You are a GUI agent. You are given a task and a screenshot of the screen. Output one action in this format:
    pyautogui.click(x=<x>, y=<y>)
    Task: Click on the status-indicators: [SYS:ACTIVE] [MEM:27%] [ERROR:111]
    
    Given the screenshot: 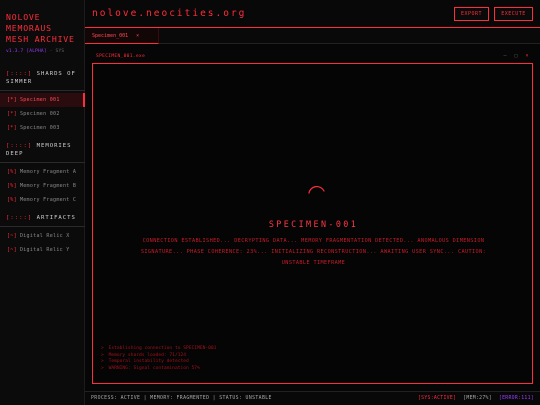 What is the action you would take?
    pyautogui.click(x=476, y=398)
    